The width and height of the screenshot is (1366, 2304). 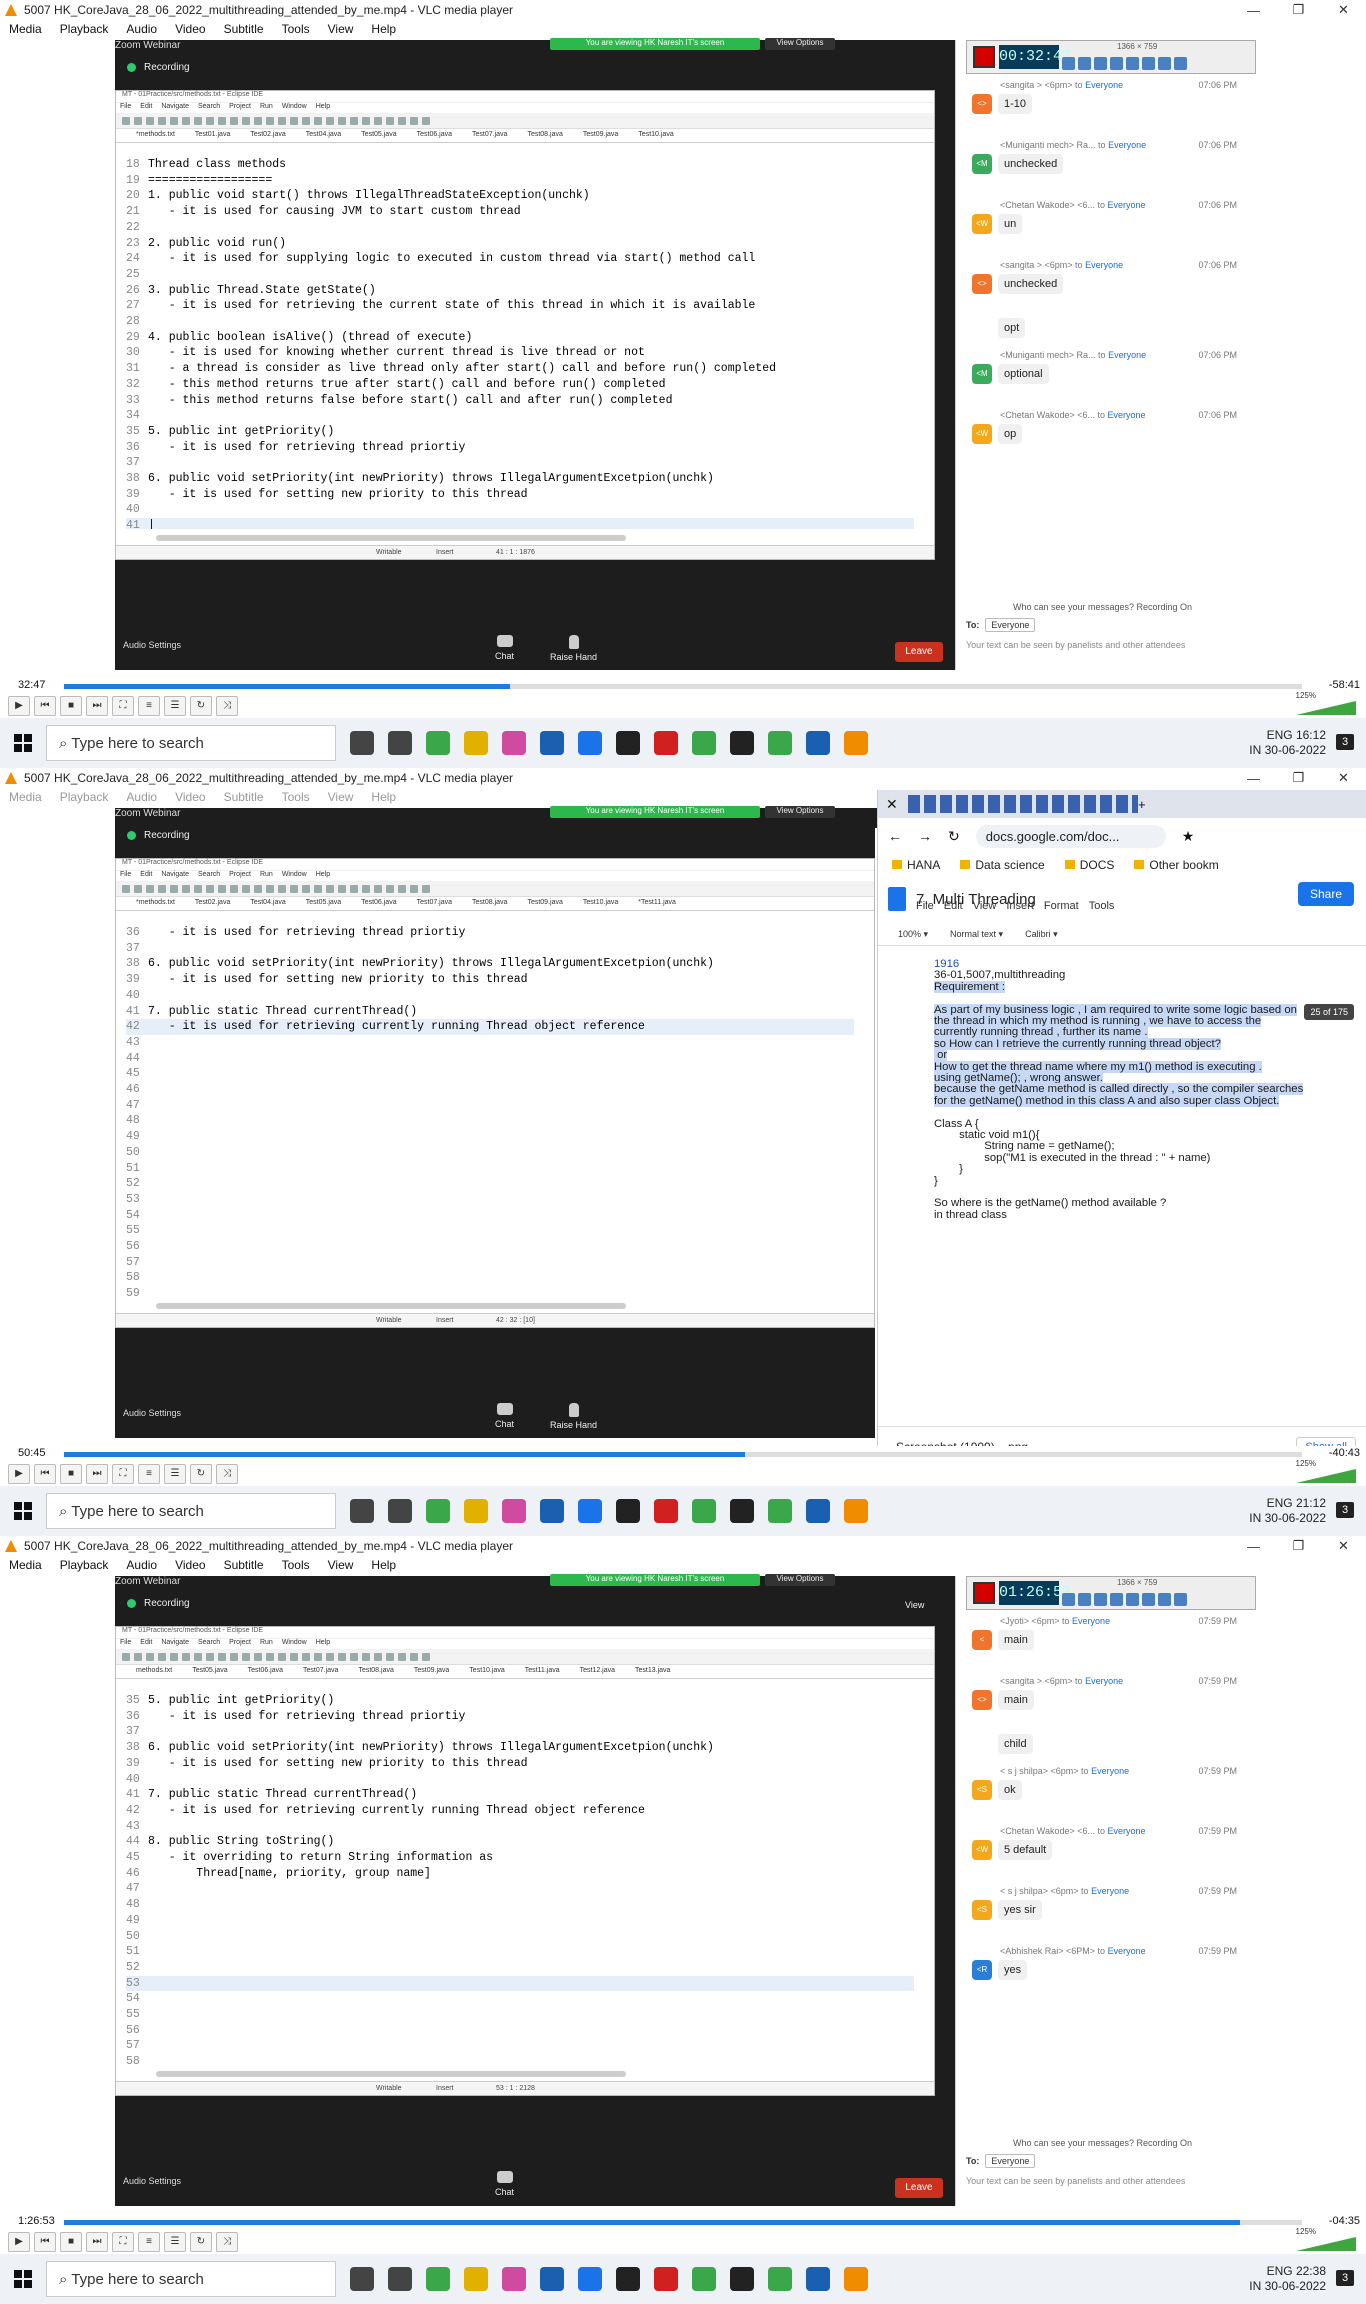 I want to click on forward-icon: →, so click(x=925, y=836).